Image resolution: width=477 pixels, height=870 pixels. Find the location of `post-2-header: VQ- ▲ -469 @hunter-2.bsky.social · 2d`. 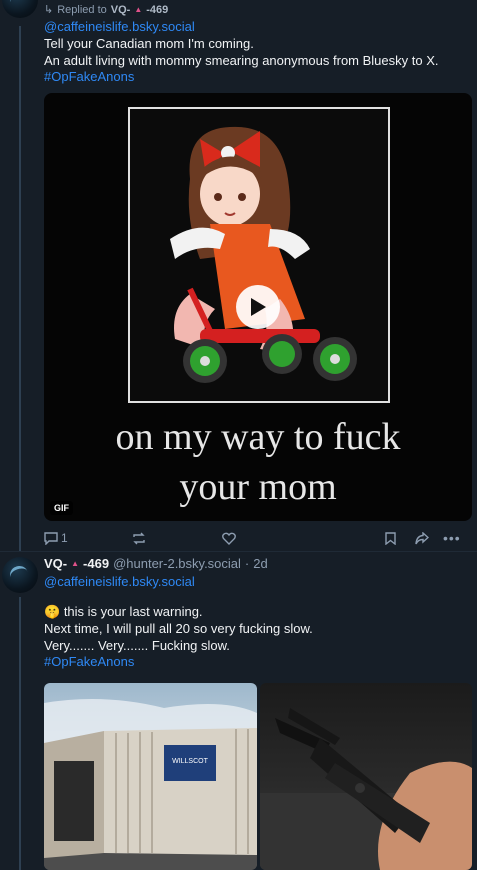

post-2-header: VQ- ▲ -469 @hunter-2.bsky.social · 2d is located at coordinates (257, 563).